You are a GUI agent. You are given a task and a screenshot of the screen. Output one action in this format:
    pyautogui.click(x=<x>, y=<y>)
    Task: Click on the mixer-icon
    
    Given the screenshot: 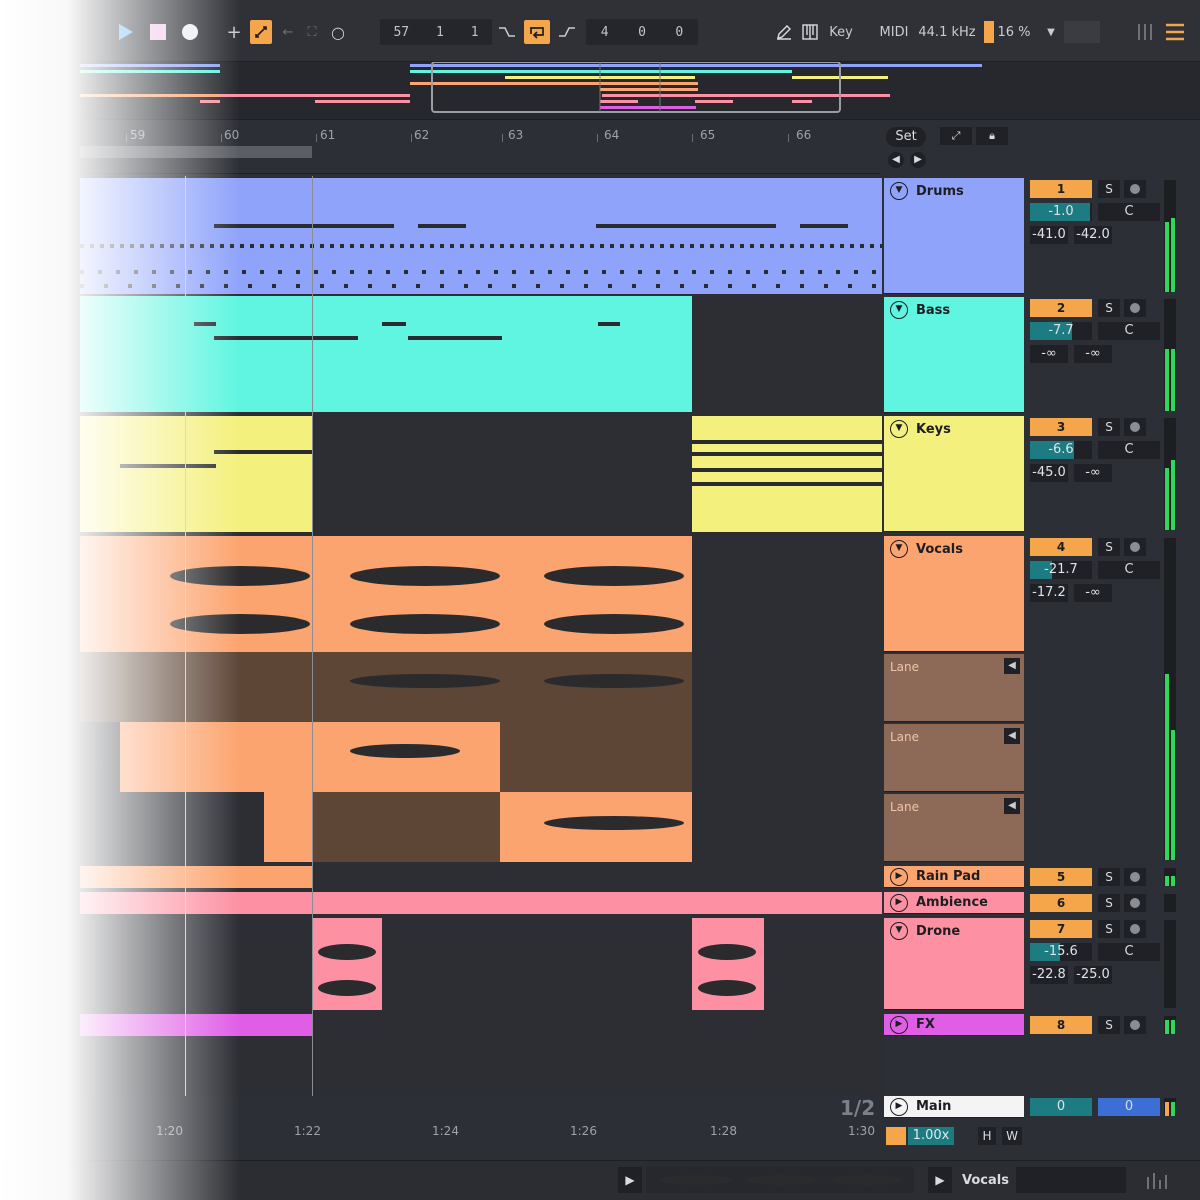 What is the action you would take?
    pyautogui.click(x=1156, y=1180)
    